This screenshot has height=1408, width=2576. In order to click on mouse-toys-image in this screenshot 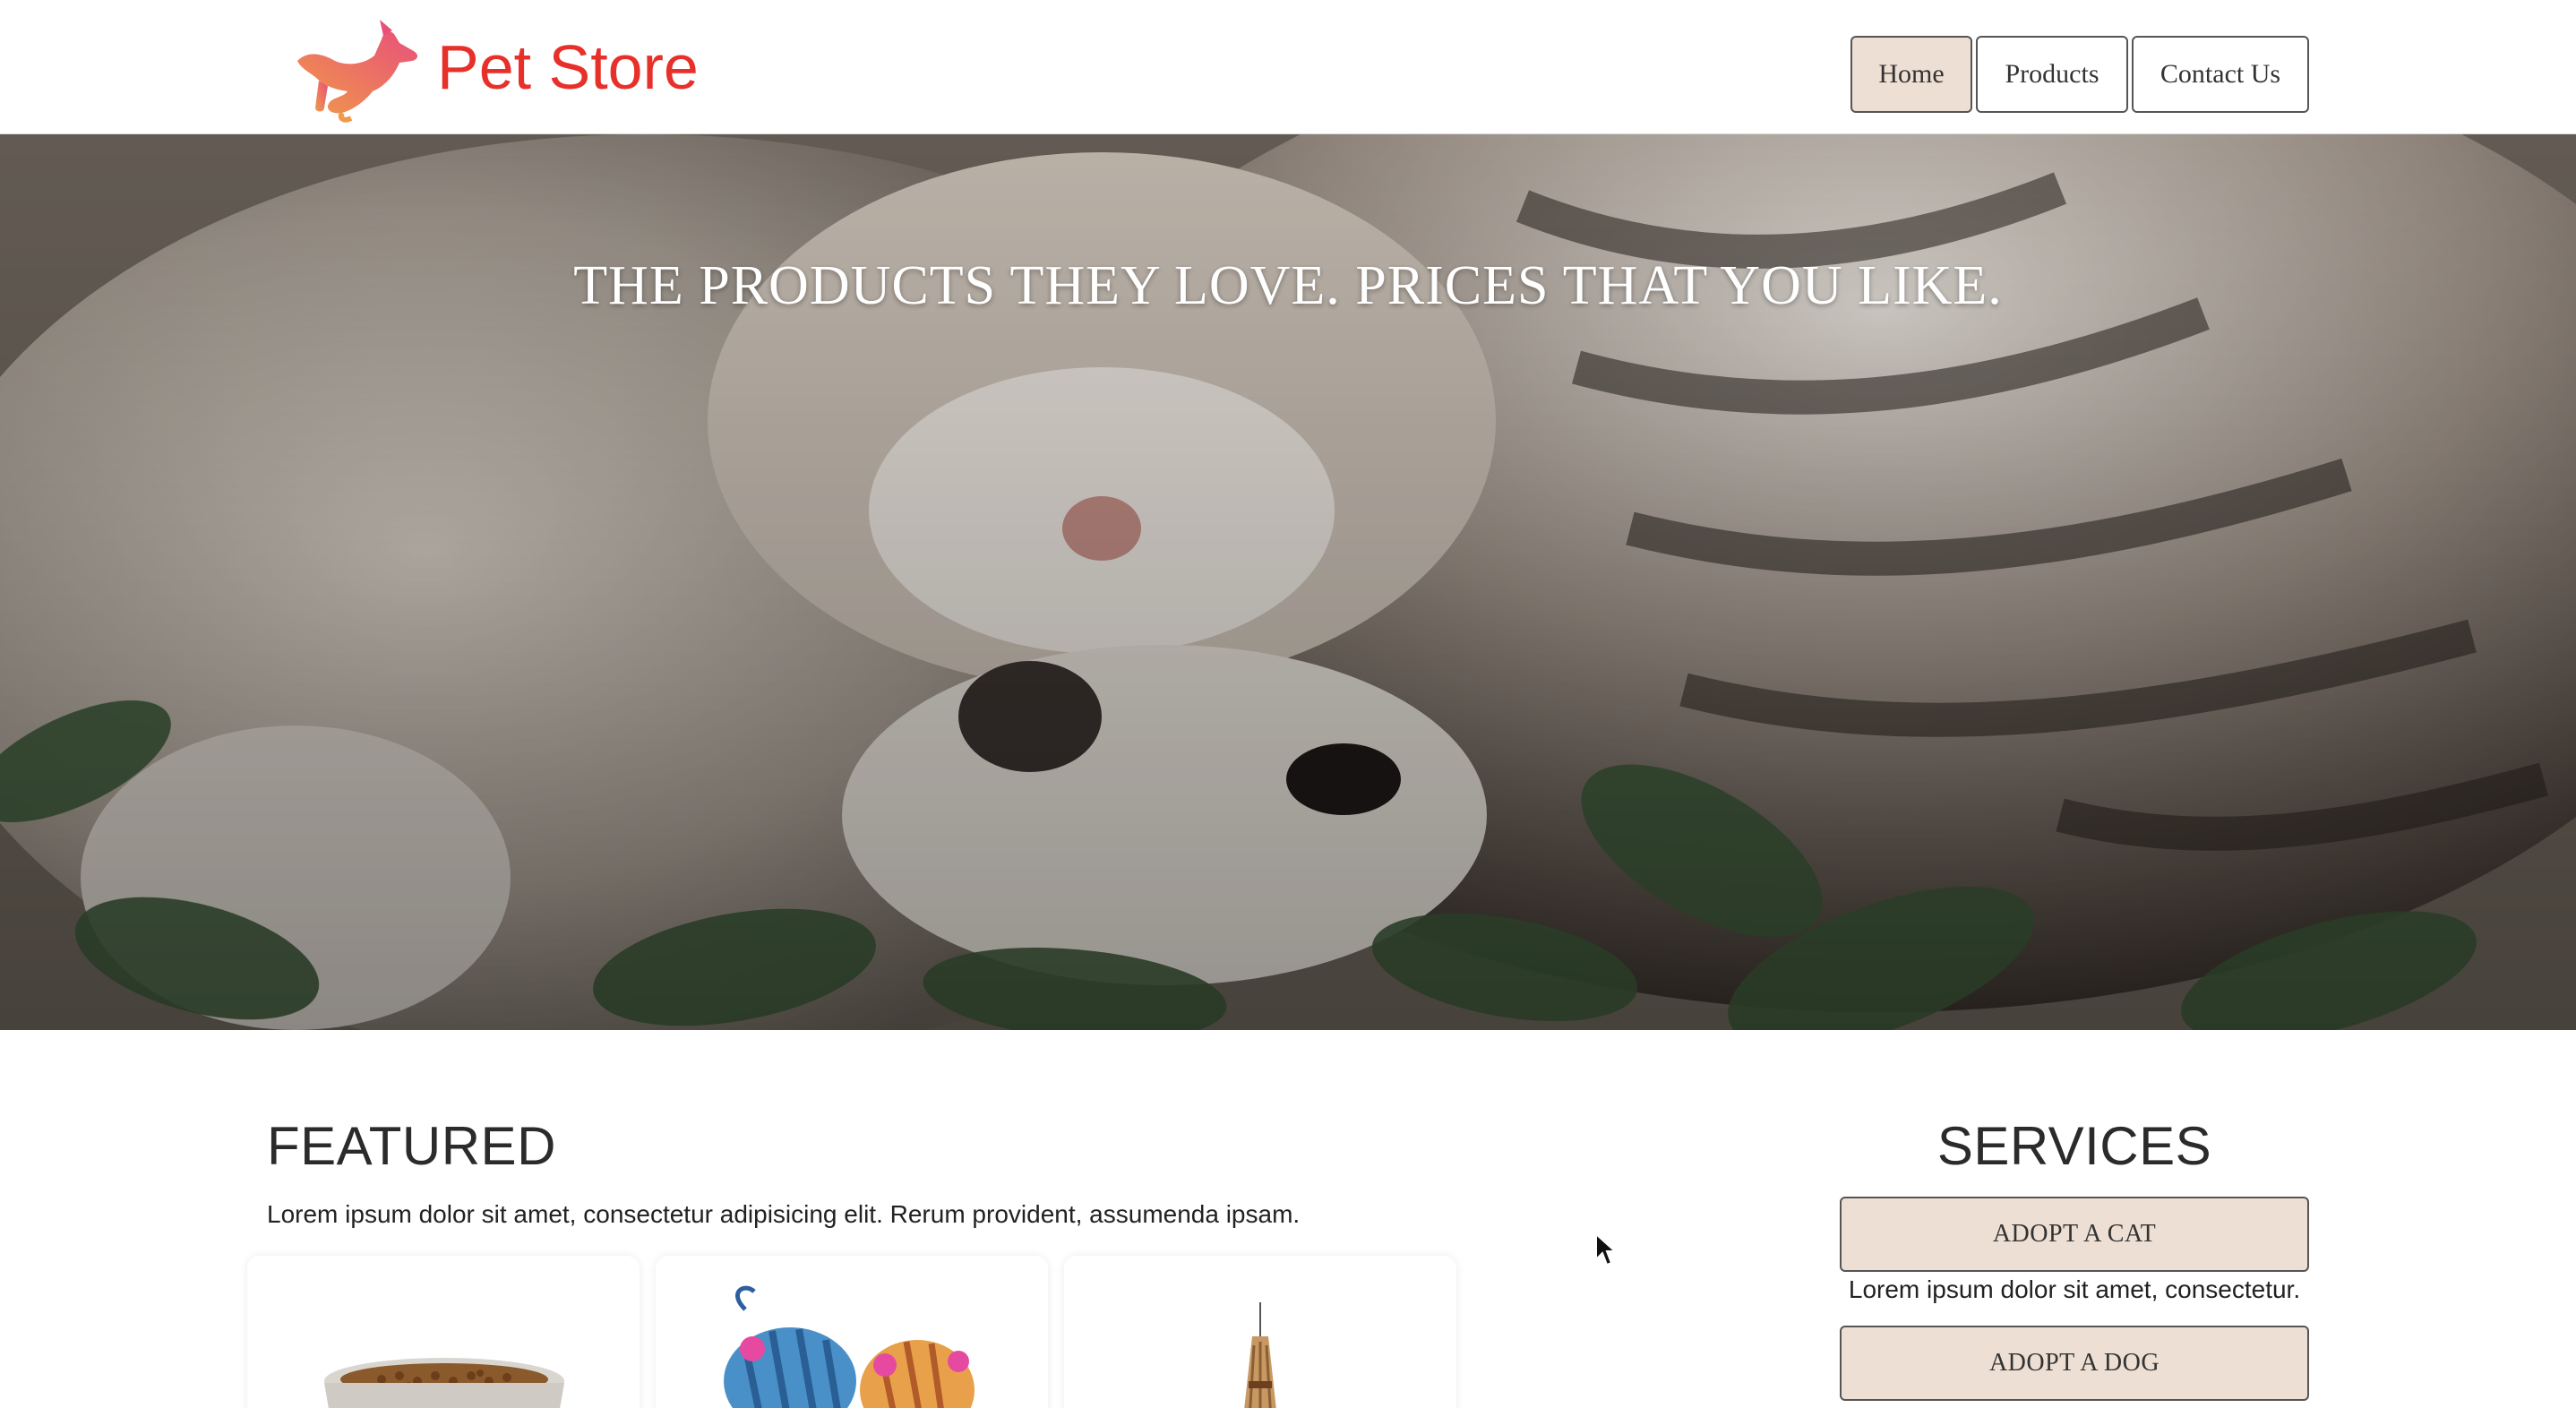, I will do `click(849, 1346)`.